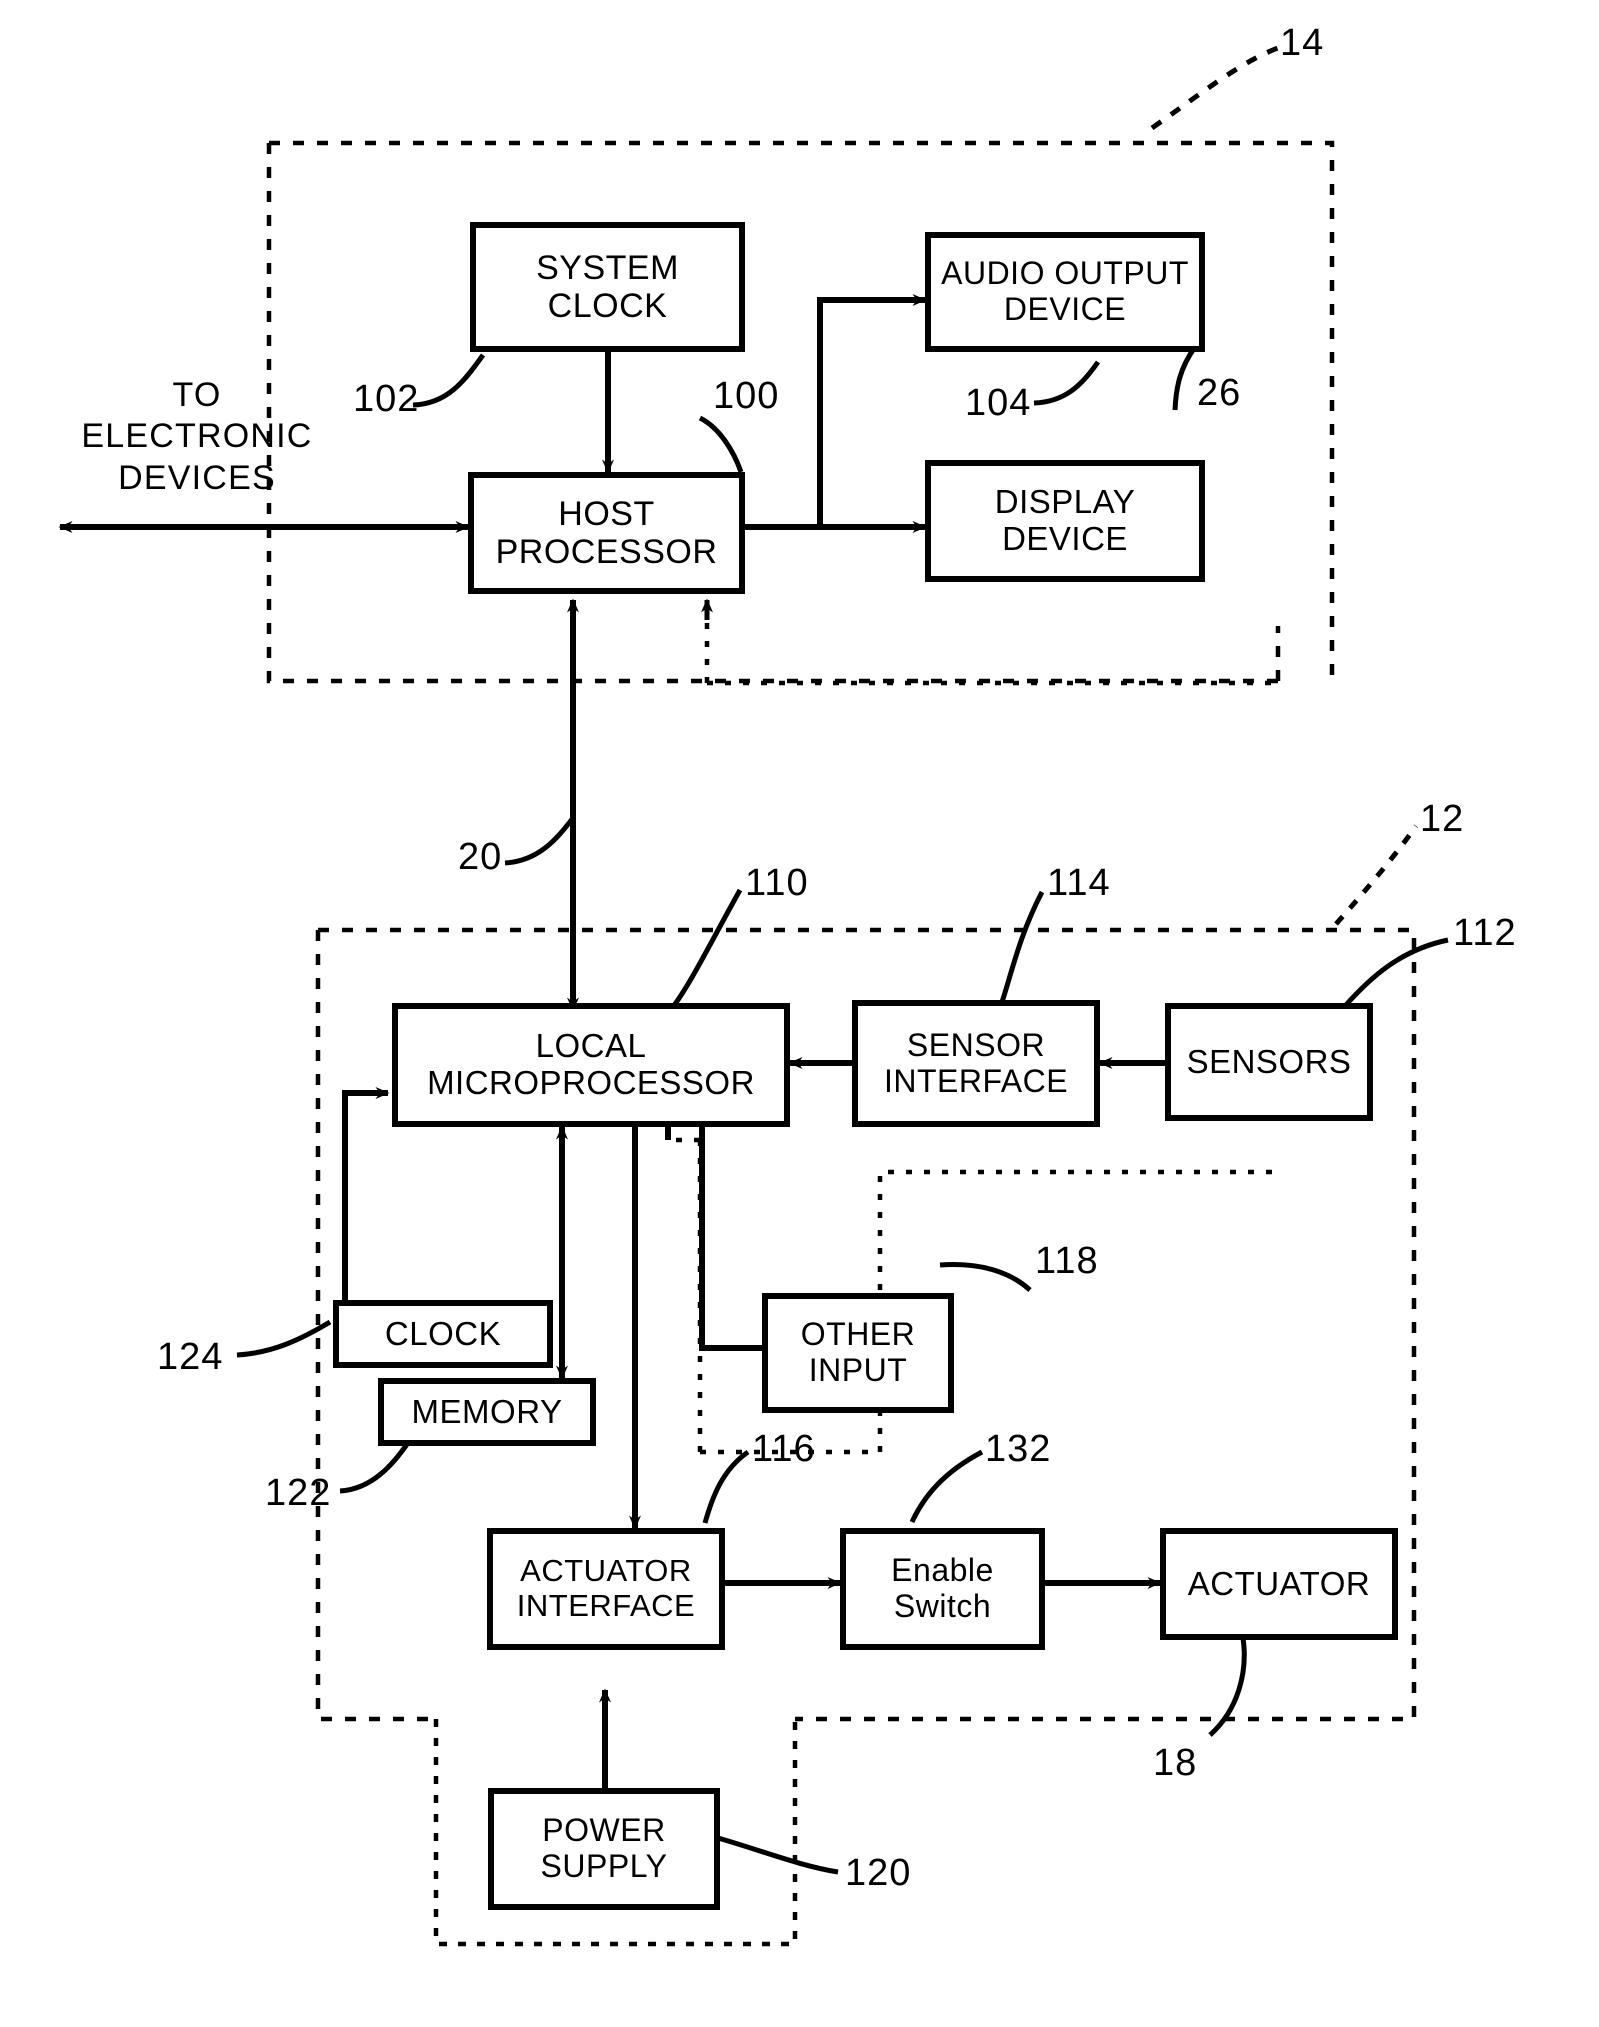 The image size is (1599, 2027). What do you see at coordinates (197, 436) in the screenshot?
I see `to-electronic-devices-label: TO ELECTRONIC DEVICES` at bounding box center [197, 436].